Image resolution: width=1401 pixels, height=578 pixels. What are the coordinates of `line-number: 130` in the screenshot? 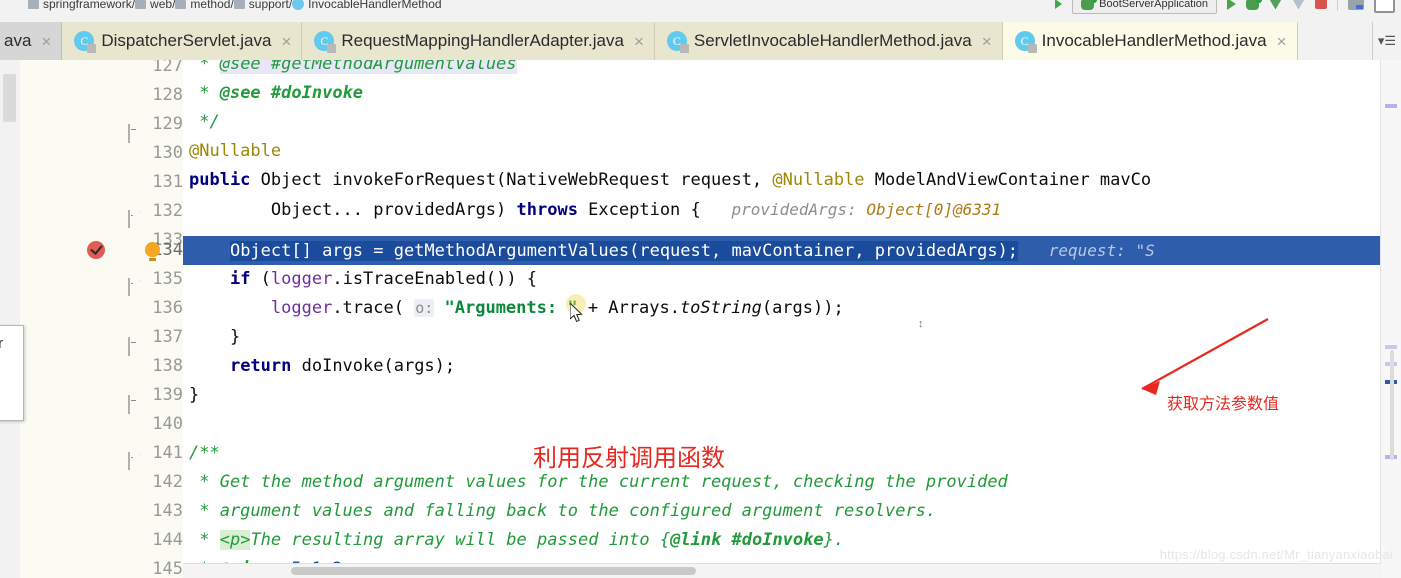 It's located at (167, 153).